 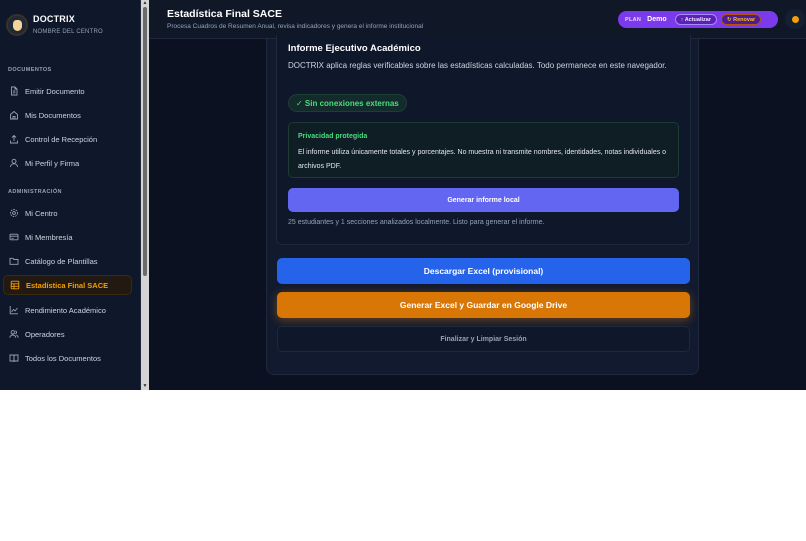 I want to click on sidebar-item-mi-membresia: Mi Membresía, so click(x=67, y=237).